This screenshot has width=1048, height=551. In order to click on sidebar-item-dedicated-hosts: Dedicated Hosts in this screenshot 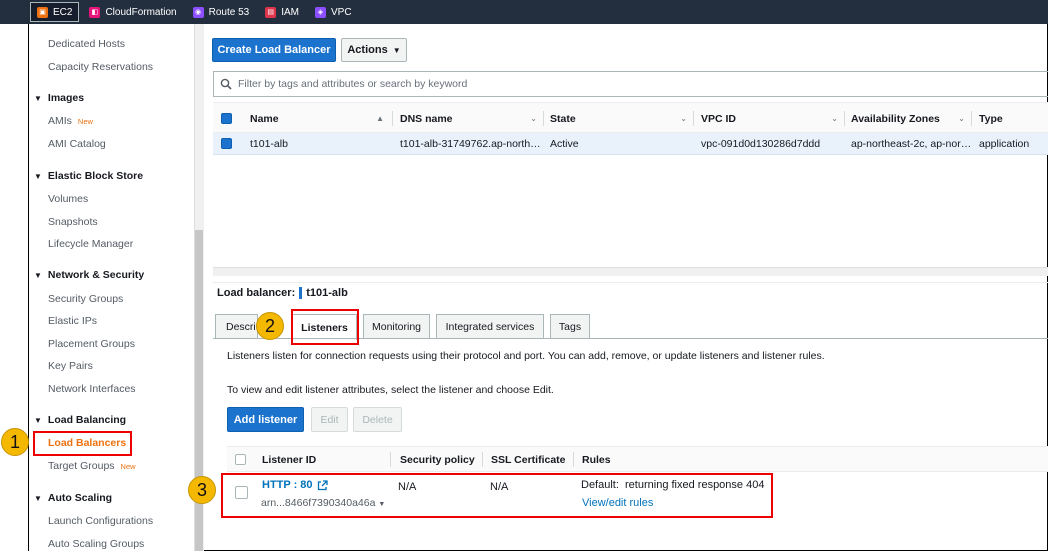, I will do `click(86, 44)`.